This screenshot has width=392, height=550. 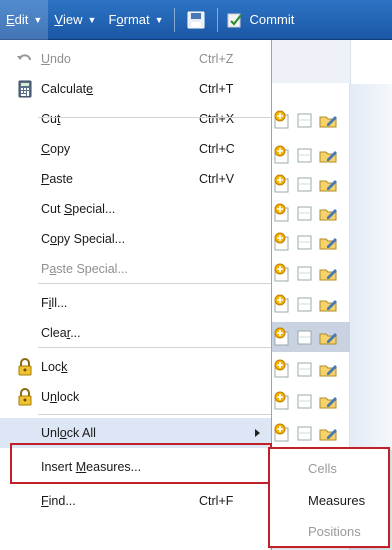 I want to click on chevron-right-icon, so click(x=257, y=433).